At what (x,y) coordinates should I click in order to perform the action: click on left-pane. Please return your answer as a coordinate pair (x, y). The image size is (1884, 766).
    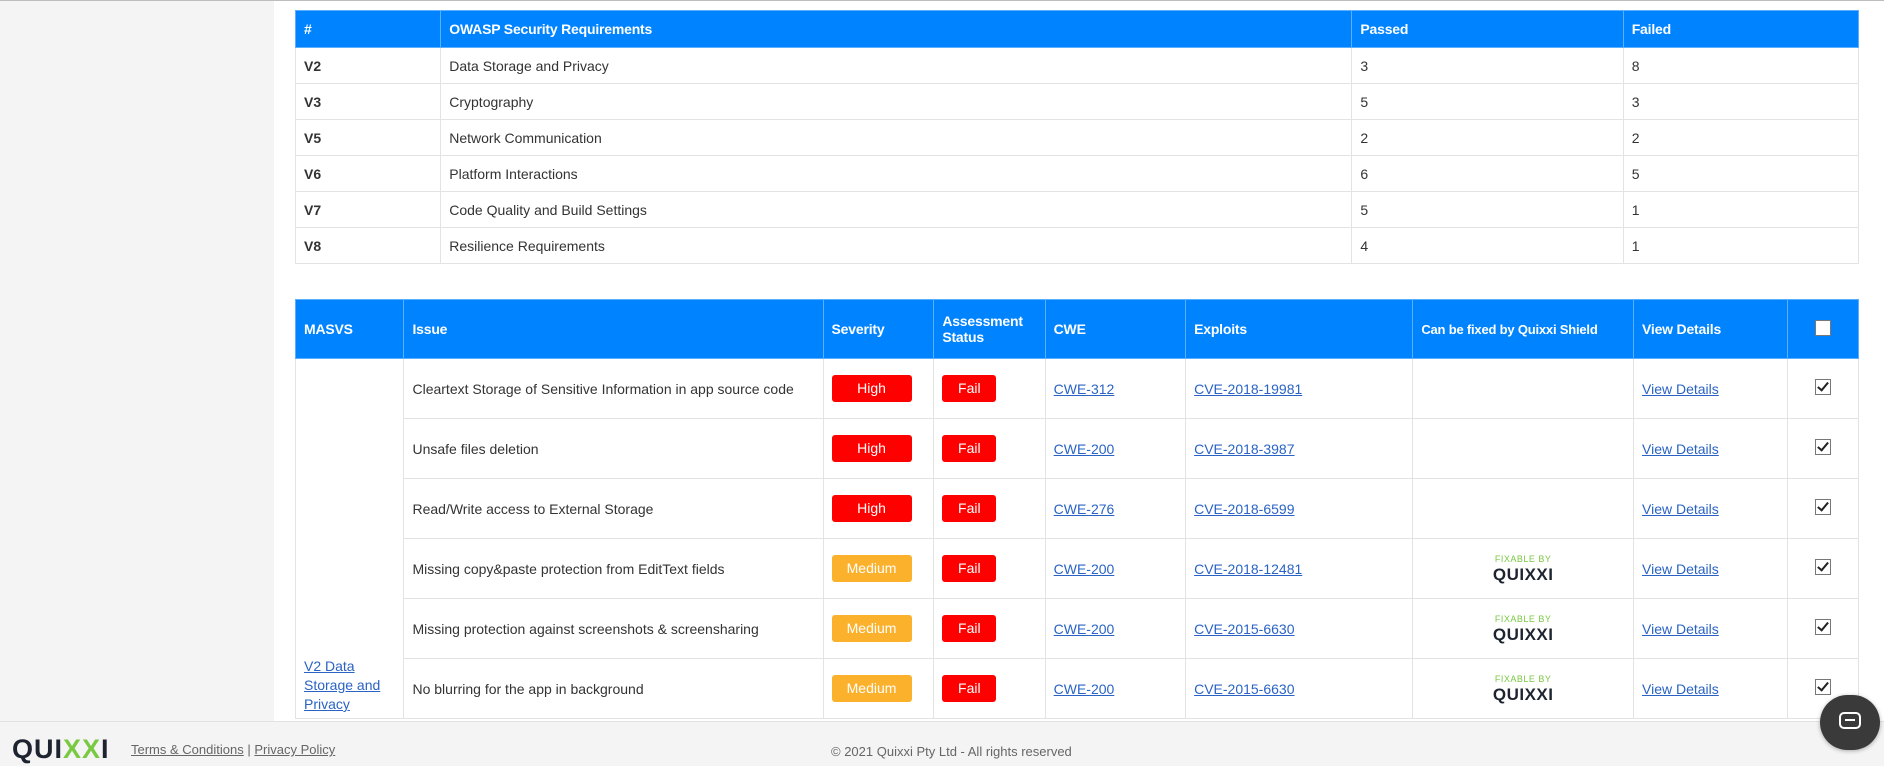
    Looking at the image, I should click on (137, 361).